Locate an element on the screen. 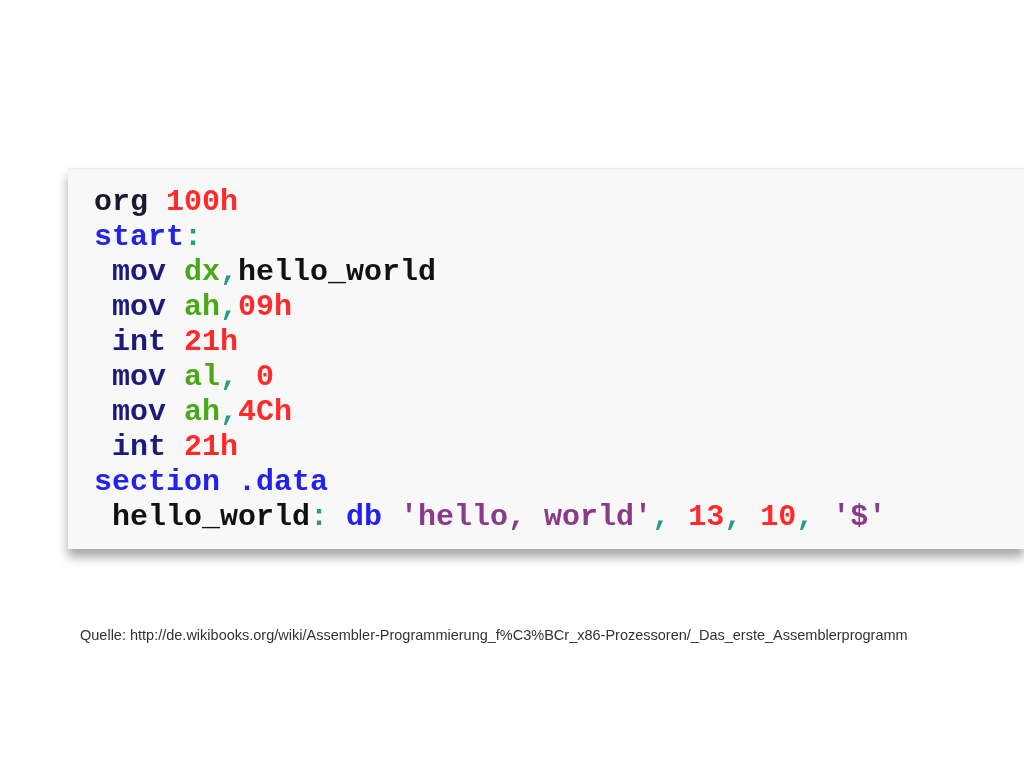  code-line: mov dx,hello_world is located at coordinates (274, 272).